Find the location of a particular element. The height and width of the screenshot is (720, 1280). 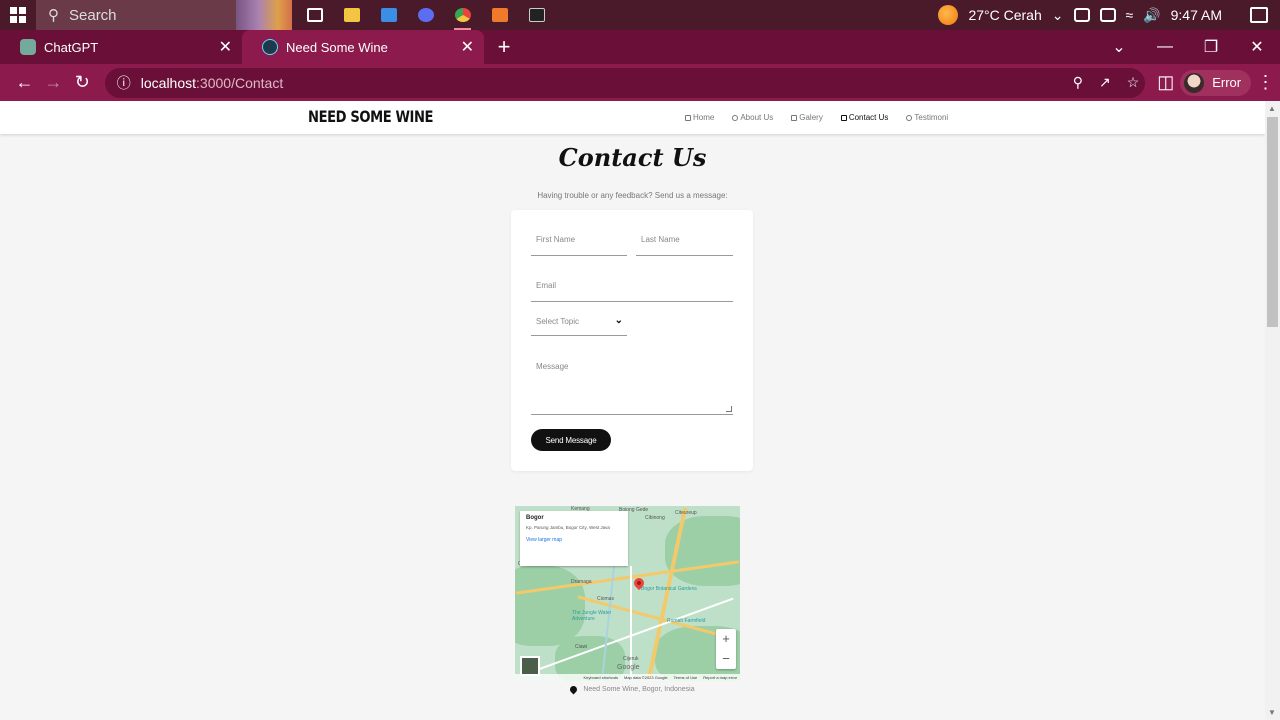

report-error-link: Report a map error is located at coordinates (720, 677).